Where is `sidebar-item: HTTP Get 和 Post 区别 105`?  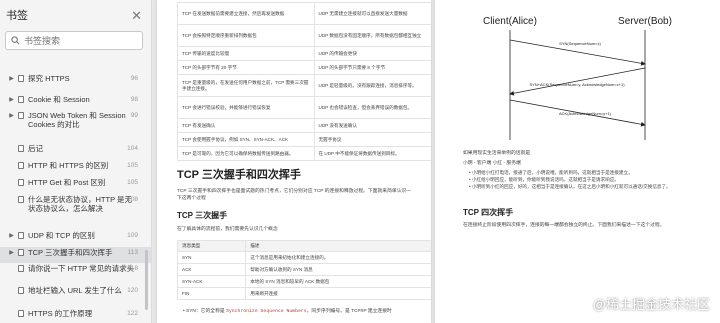 sidebar-item: HTTP Get 和 Post 区别 105 is located at coordinates (75, 185).